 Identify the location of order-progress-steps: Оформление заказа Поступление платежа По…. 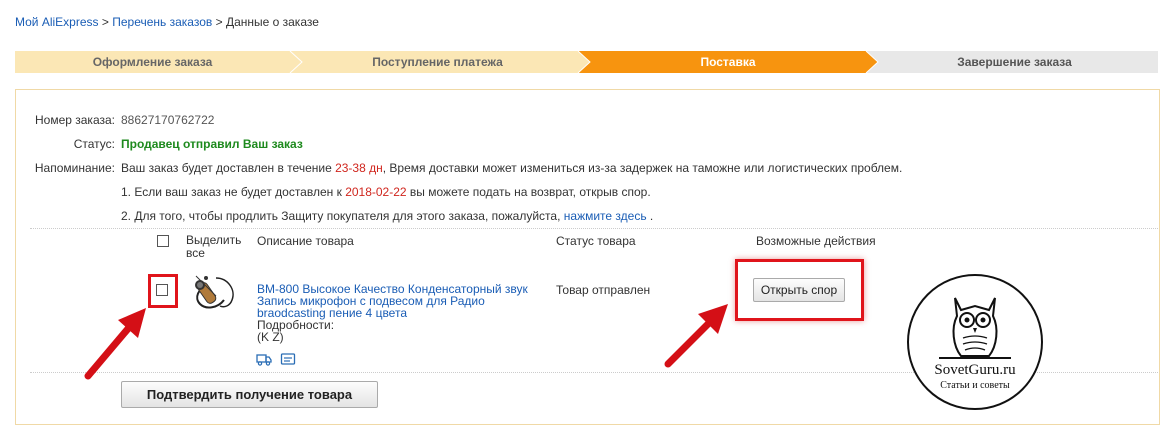
(586, 62).